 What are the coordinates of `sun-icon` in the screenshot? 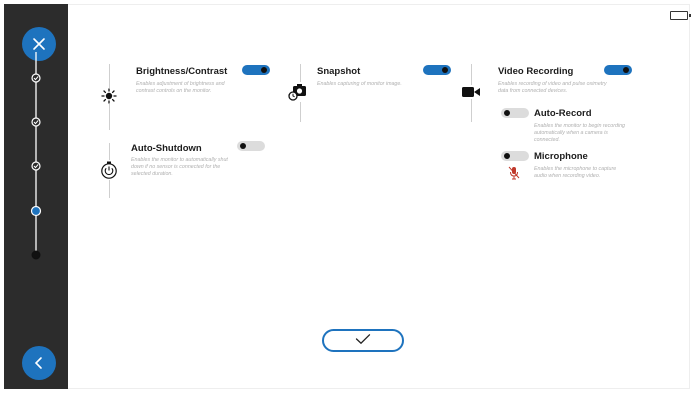 It's located at (109, 96).